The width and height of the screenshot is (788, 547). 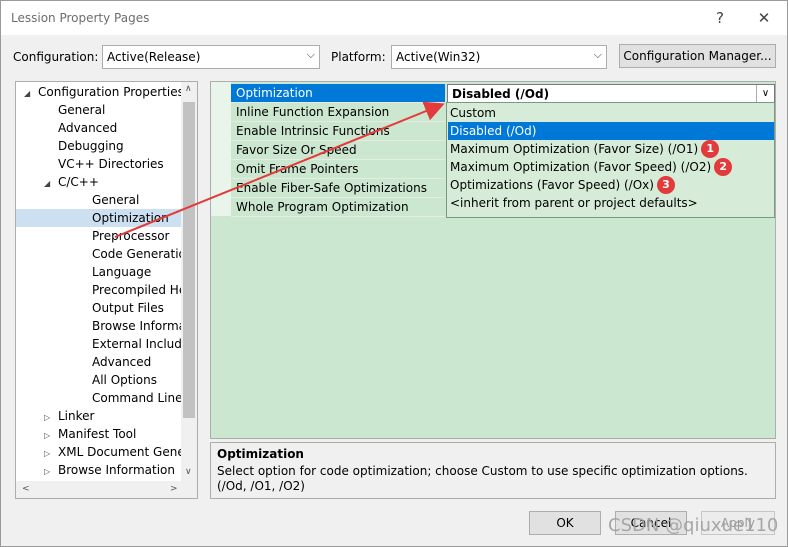 What do you see at coordinates (80, 18) in the screenshot?
I see `window-title: Lession Property Pages` at bounding box center [80, 18].